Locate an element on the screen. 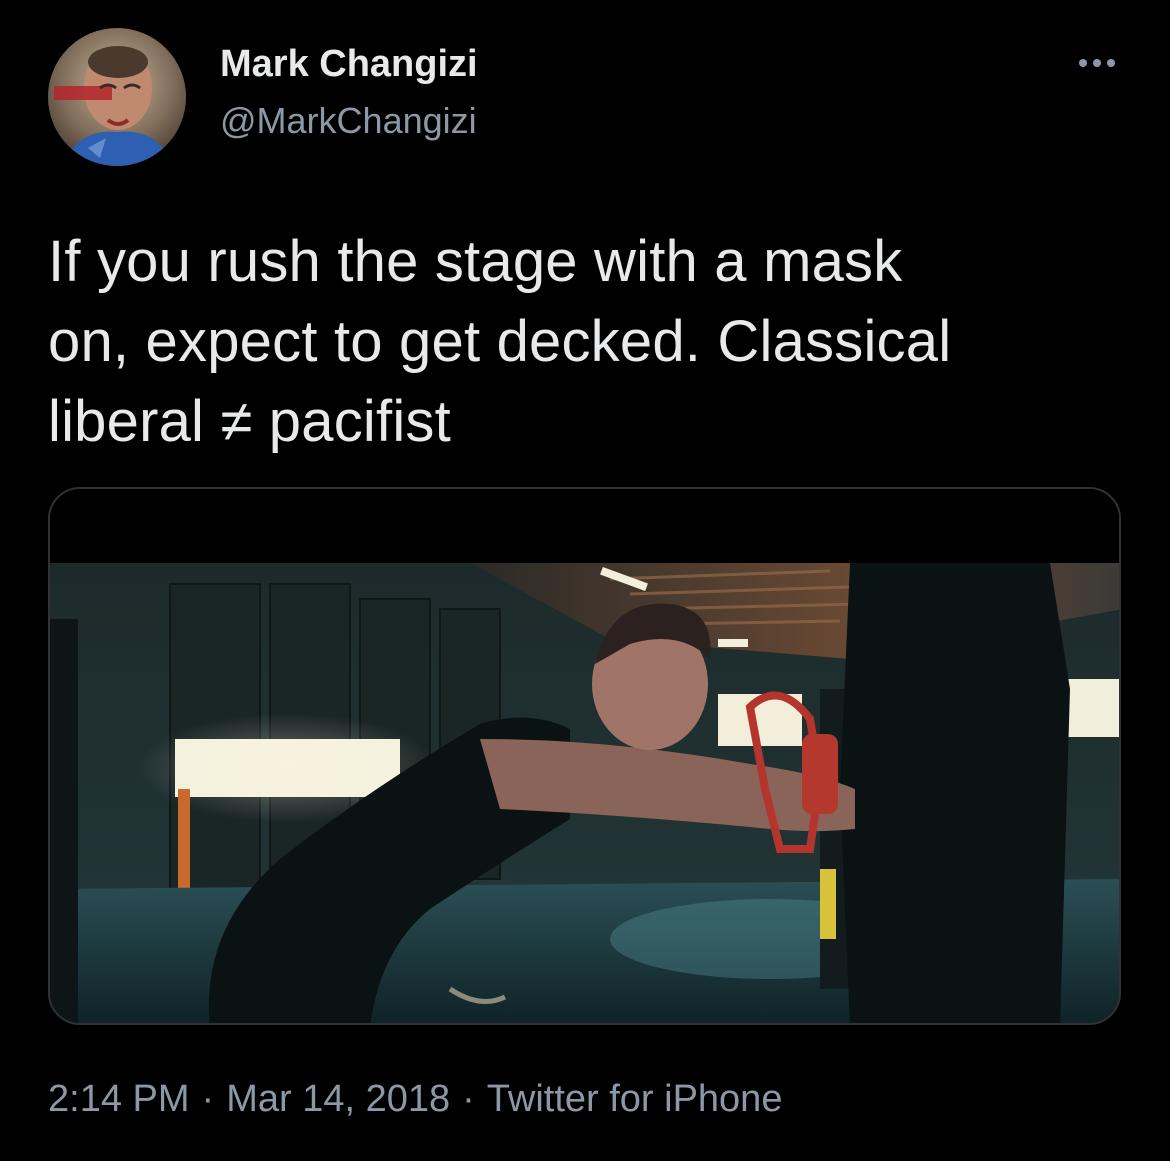 The image size is (1170, 1161). painted-portrait-avatar is located at coordinates (117, 97).